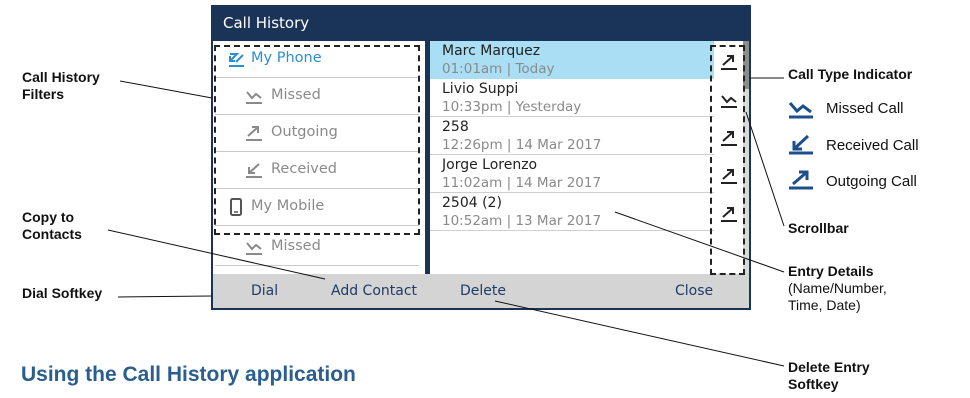 This screenshot has width=970, height=398. What do you see at coordinates (522, 145) in the screenshot?
I see `entry-time: 12:26pm | 14 Mar 2017` at bounding box center [522, 145].